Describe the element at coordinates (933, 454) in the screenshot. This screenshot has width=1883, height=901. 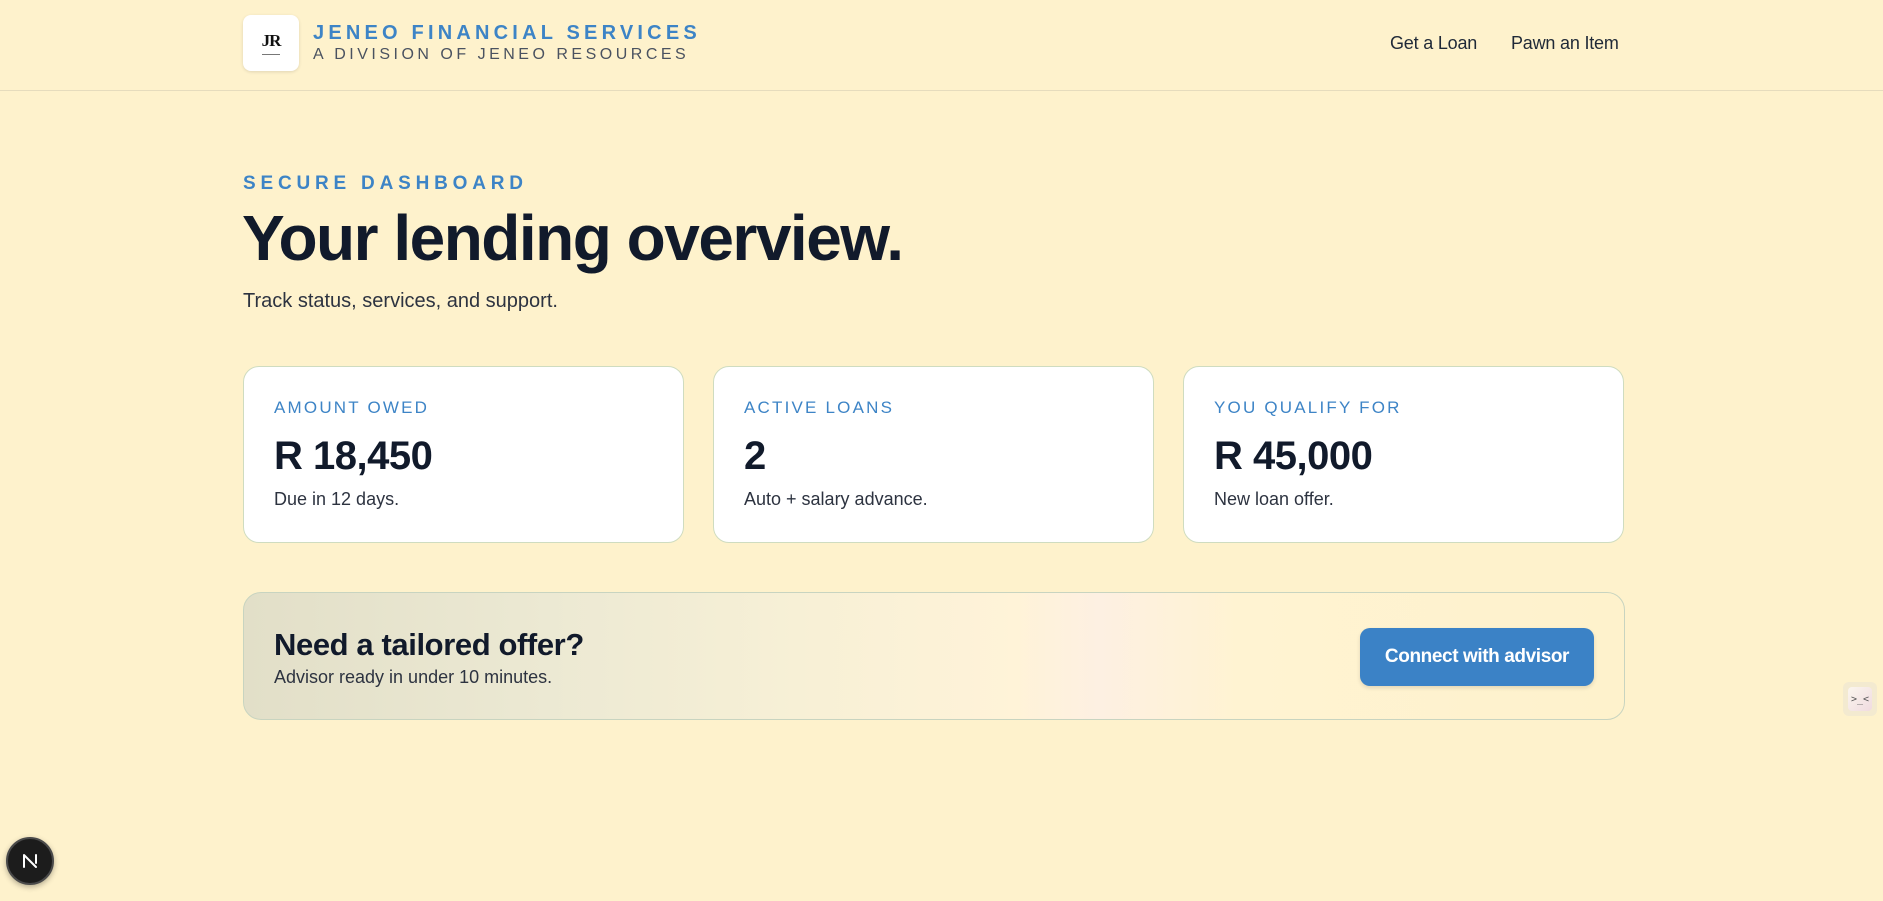
I see `stat-card-active-loans: ACTIVE LOANS 2 Auto + salary advance.` at that location.